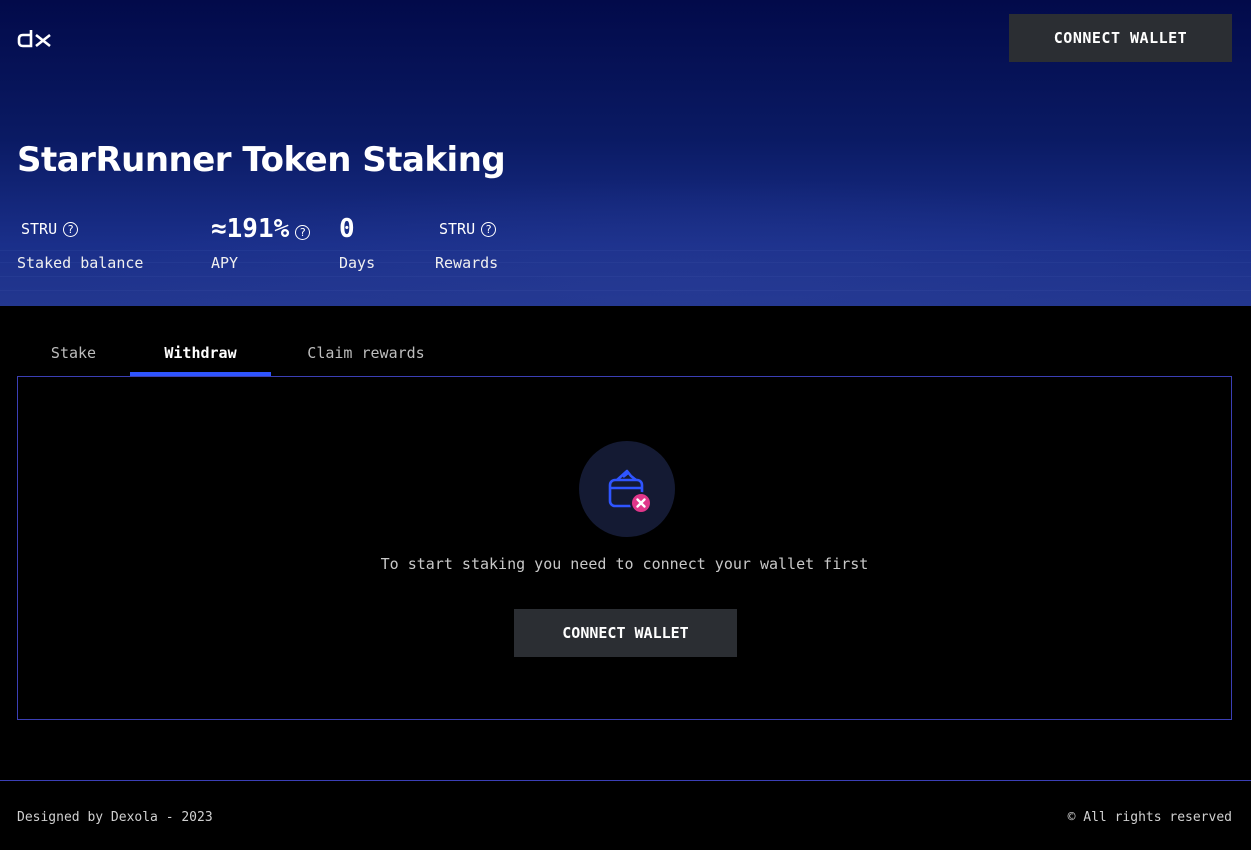 The image size is (1251, 850). I want to click on panel-connect-wallet-button: CONNECT WALLET, so click(625, 633).